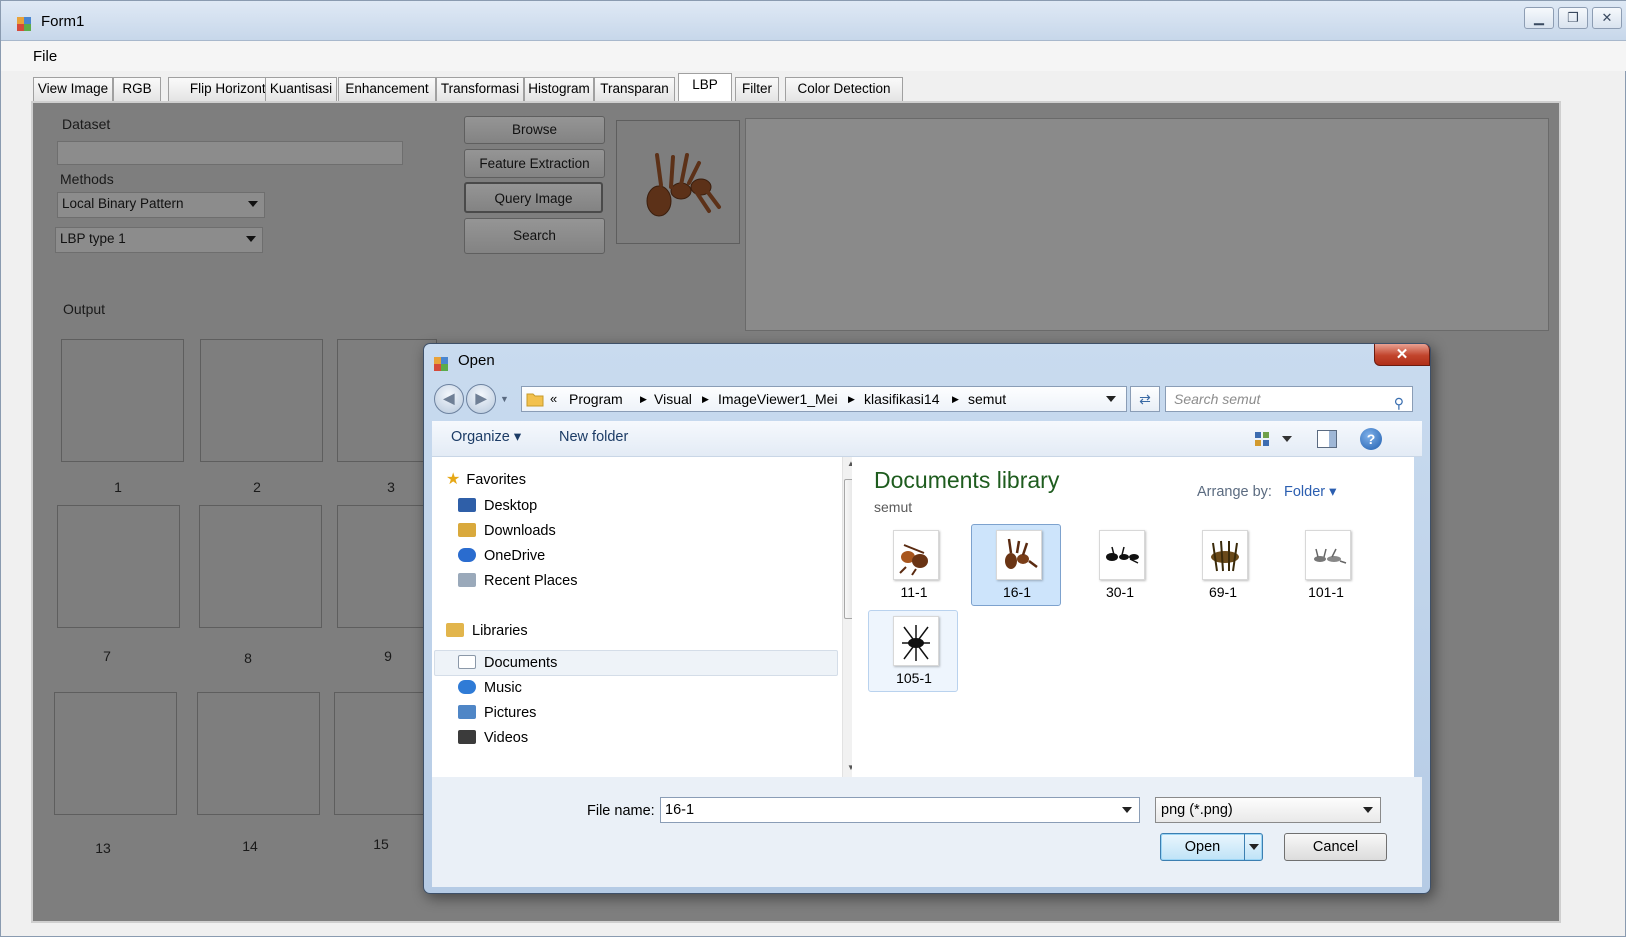  I want to click on nav-music: Music, so click(490, 688).